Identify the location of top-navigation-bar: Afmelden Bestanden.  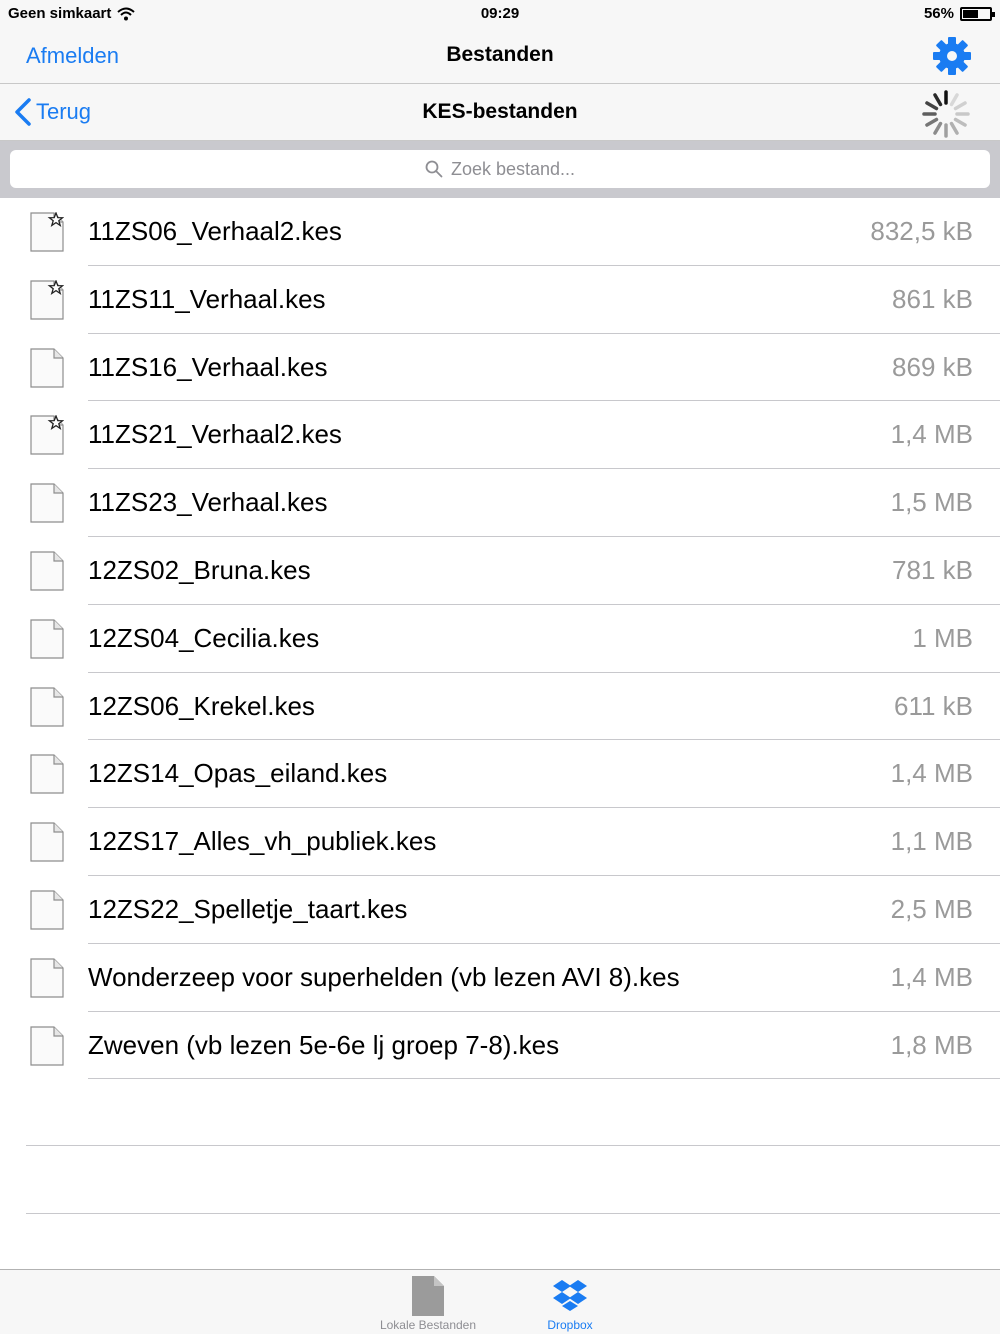
(500, 57).